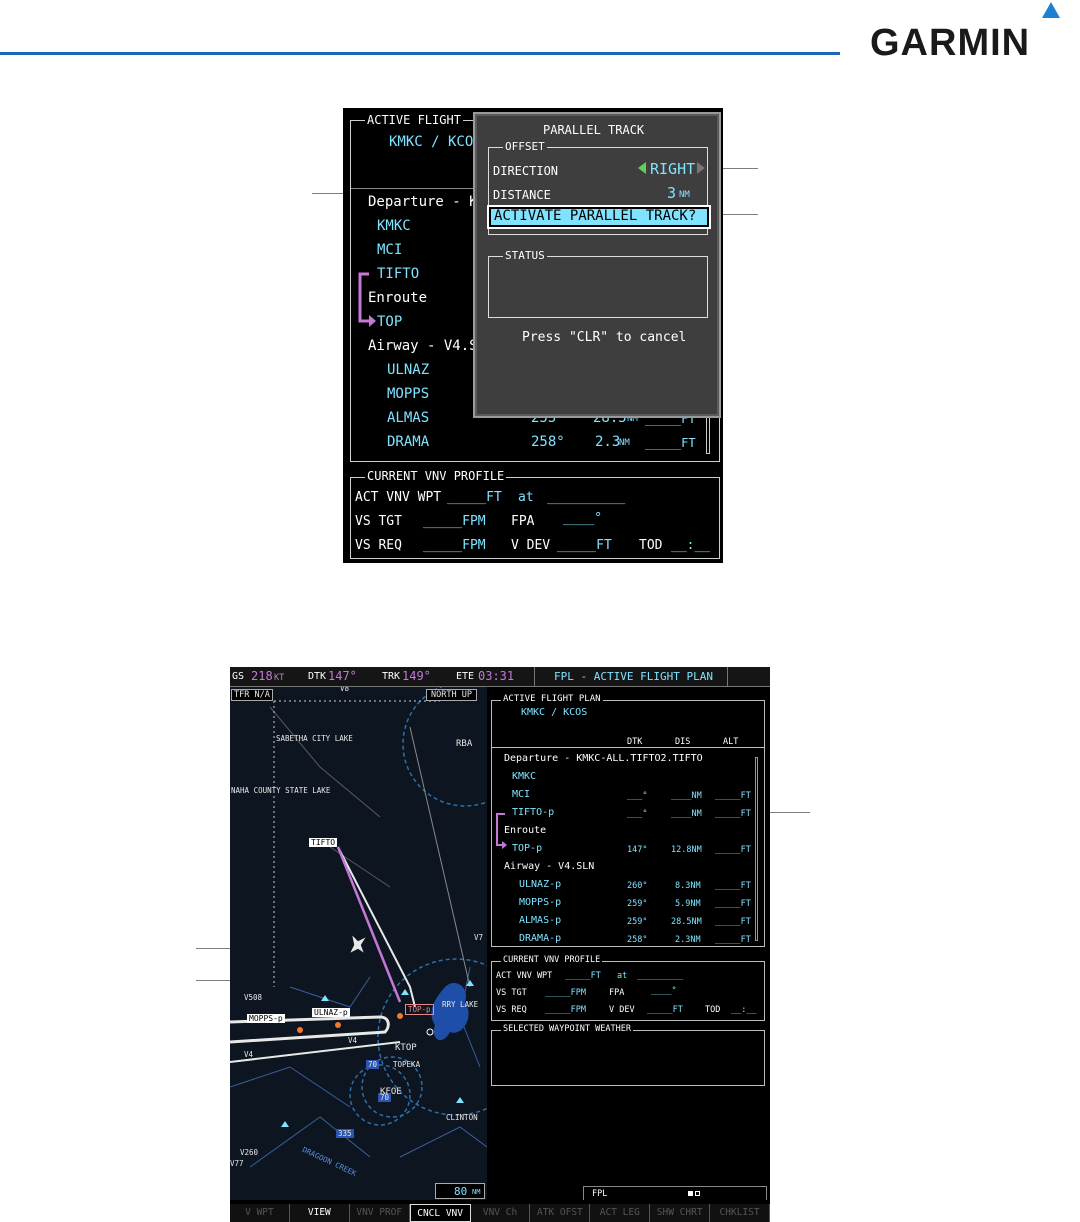  What do you see at coordinates (479, 937) in the screenshot?
I see `map-label: V7` at bounding box center [479, 937].